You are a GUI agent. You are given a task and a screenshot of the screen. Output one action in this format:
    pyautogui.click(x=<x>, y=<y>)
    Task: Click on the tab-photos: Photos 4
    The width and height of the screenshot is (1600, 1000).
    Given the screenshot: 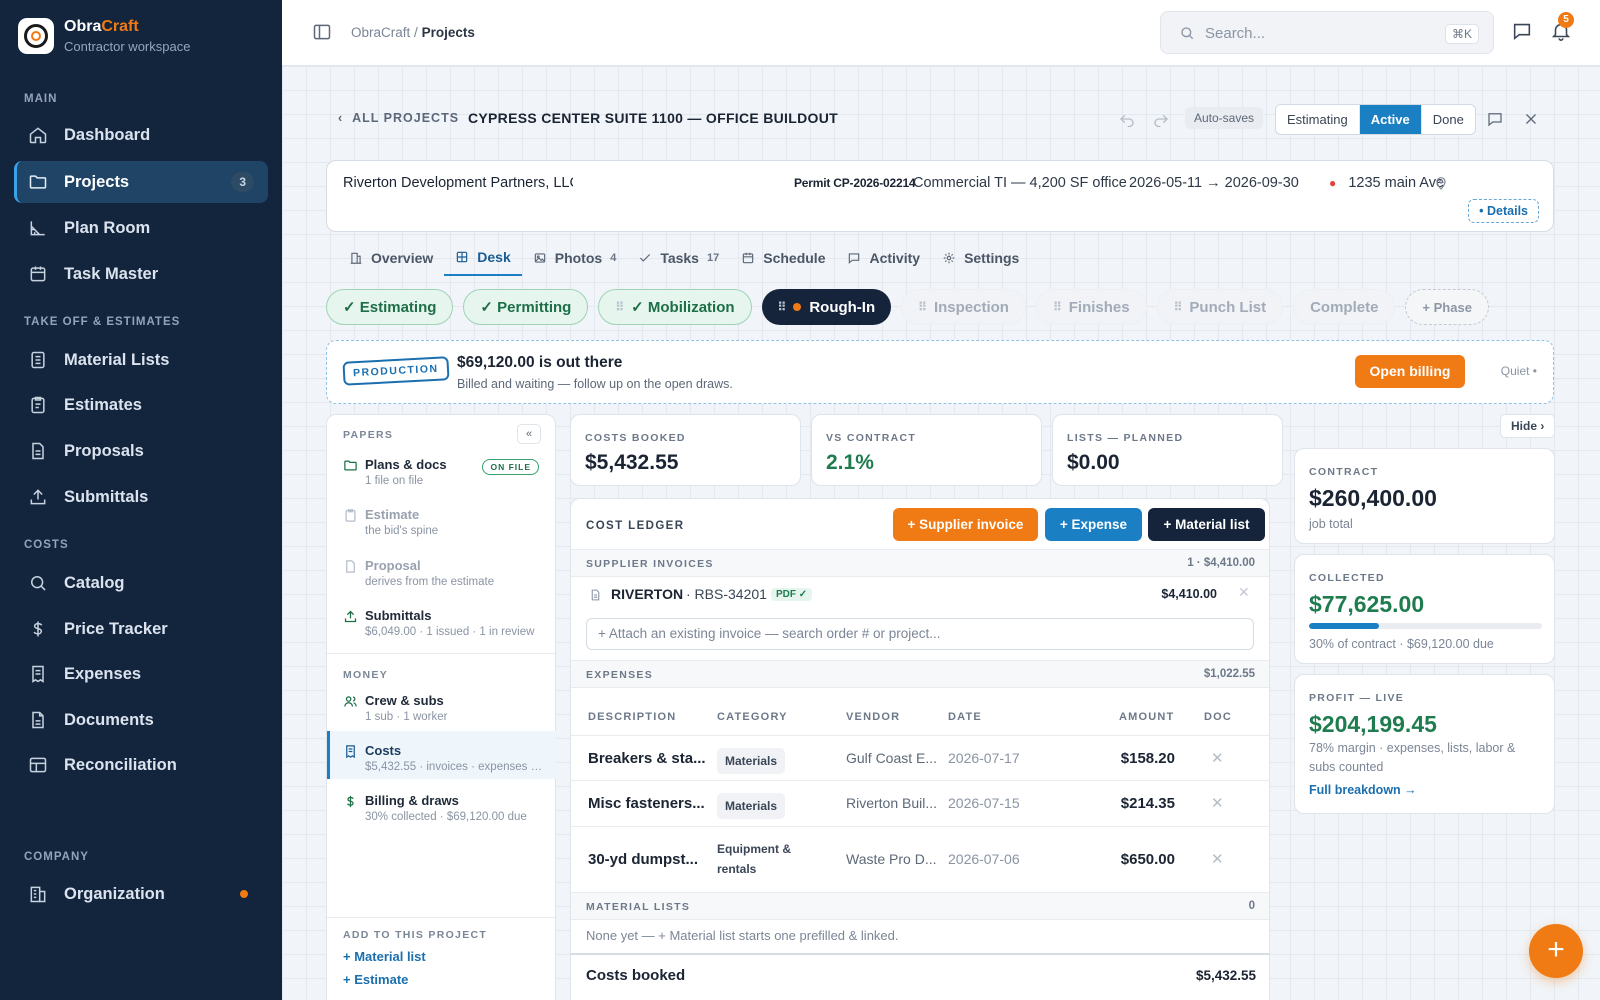 What is the action you would take?
    pyautogui.click(x=575, y=258)
    